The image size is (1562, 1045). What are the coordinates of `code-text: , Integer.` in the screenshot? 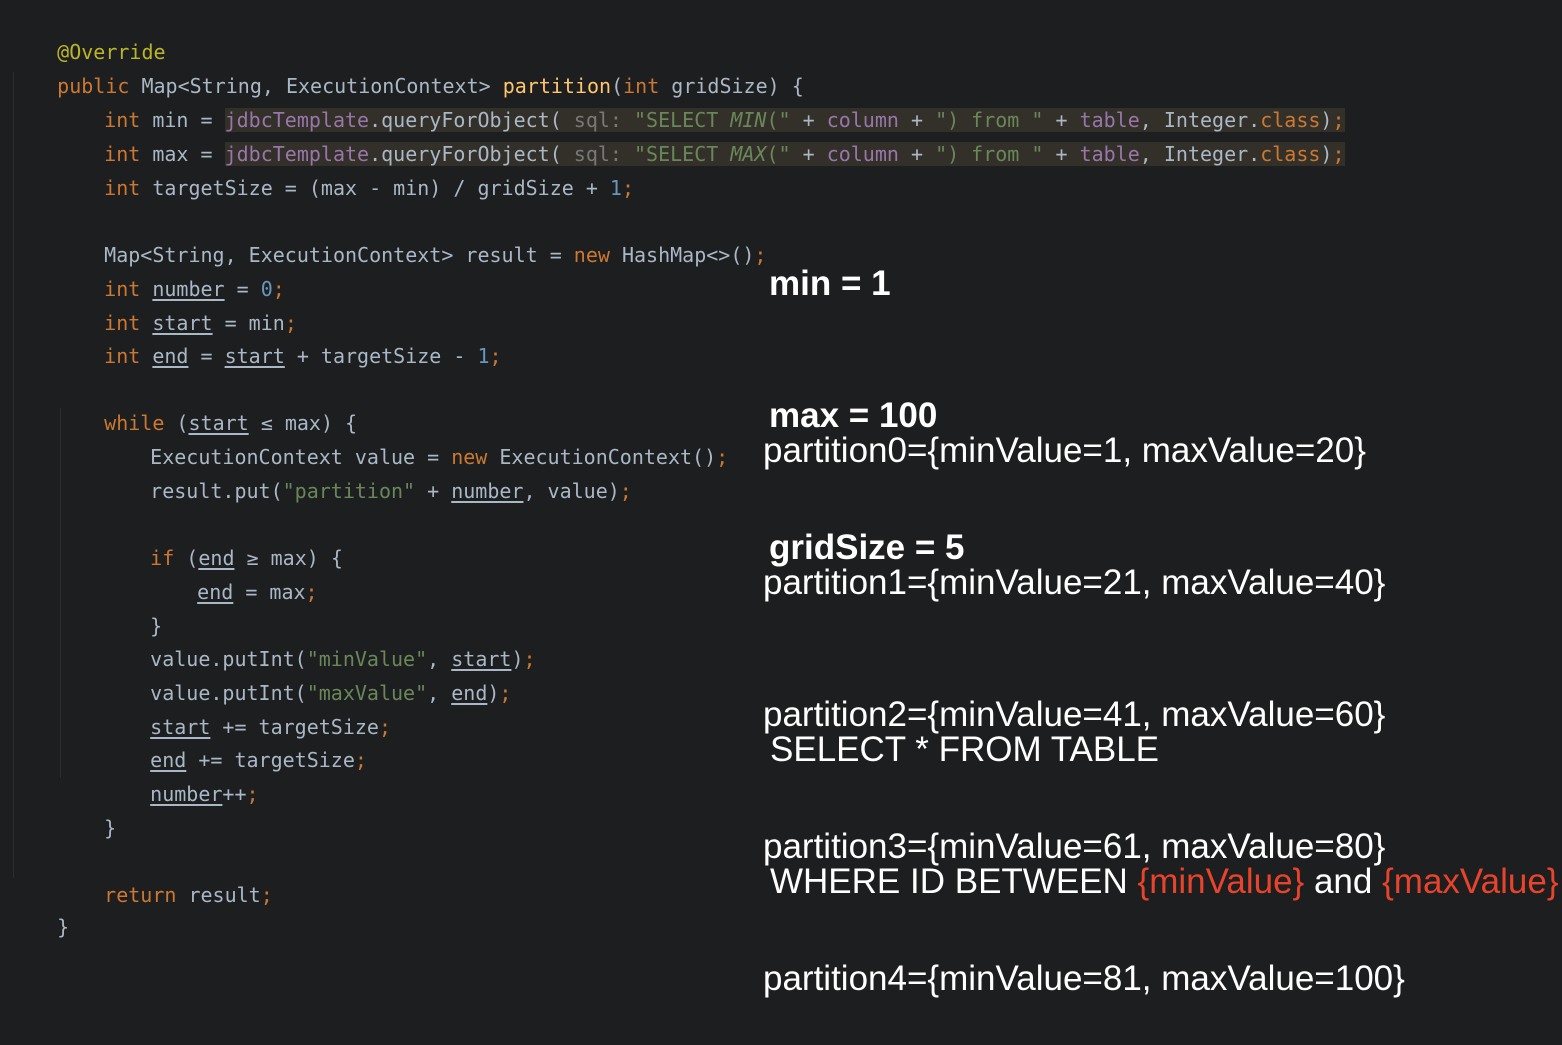 It's located at (1200, 154).